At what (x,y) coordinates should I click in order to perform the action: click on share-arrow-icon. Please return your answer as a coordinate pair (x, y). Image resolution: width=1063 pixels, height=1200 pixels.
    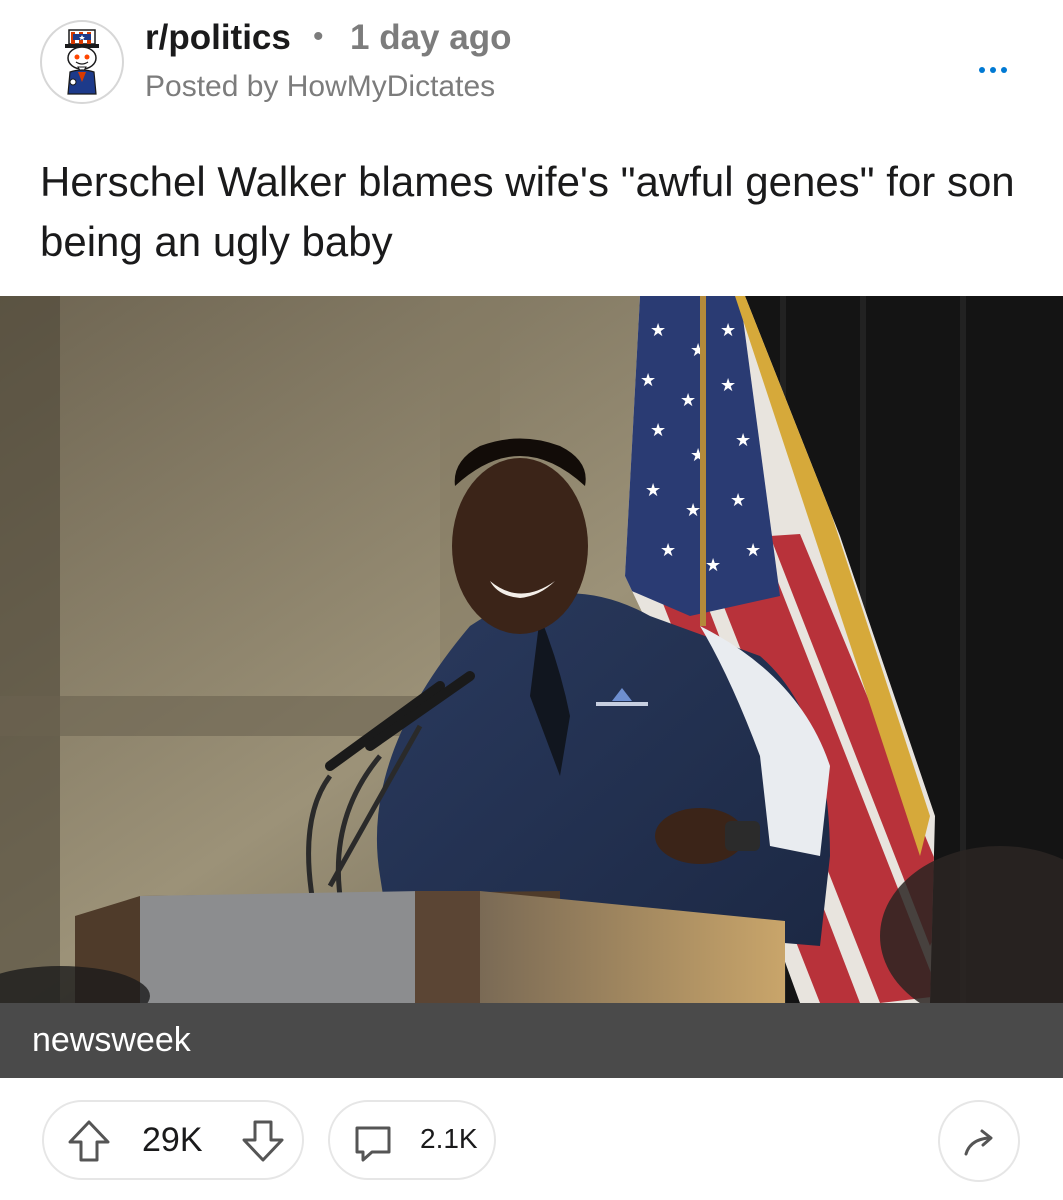
    Looking at the image, I should click on (978, 1142).